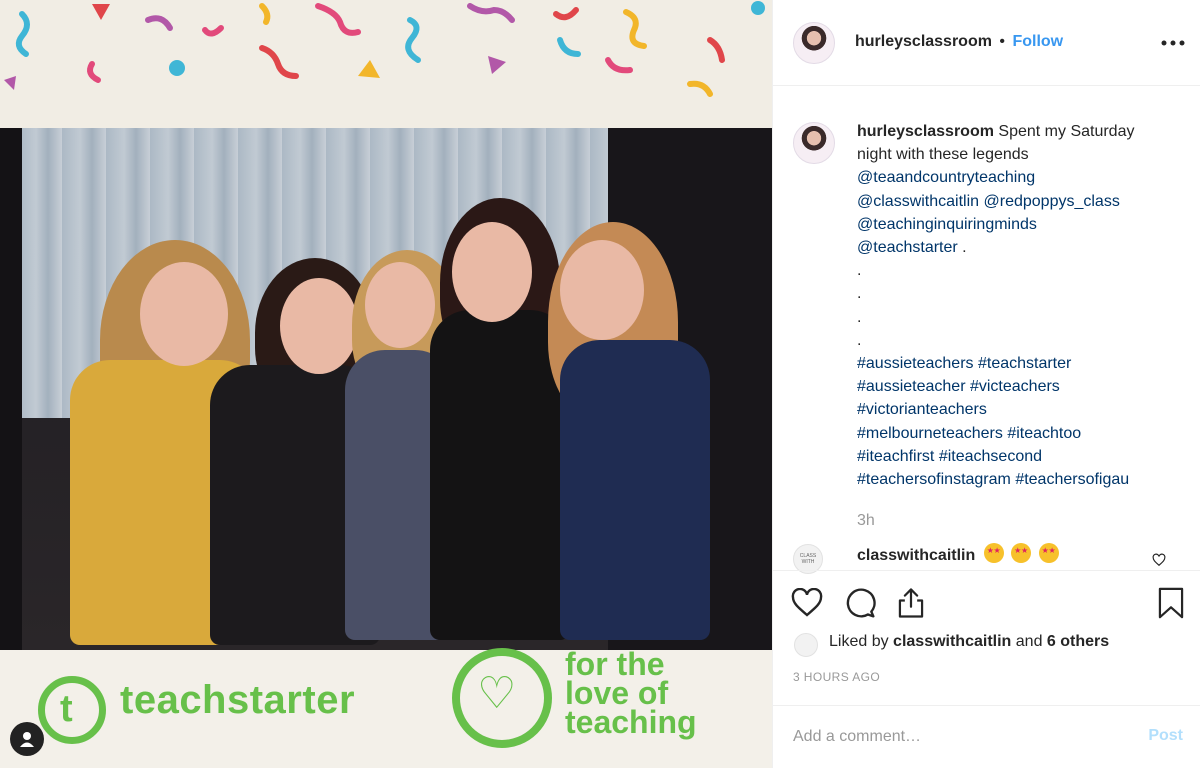  What do you see at coordinates (911, 386) in the screenshot?
I see `hashtag-link: #aussieteacher` at bounding box center [911, 386].